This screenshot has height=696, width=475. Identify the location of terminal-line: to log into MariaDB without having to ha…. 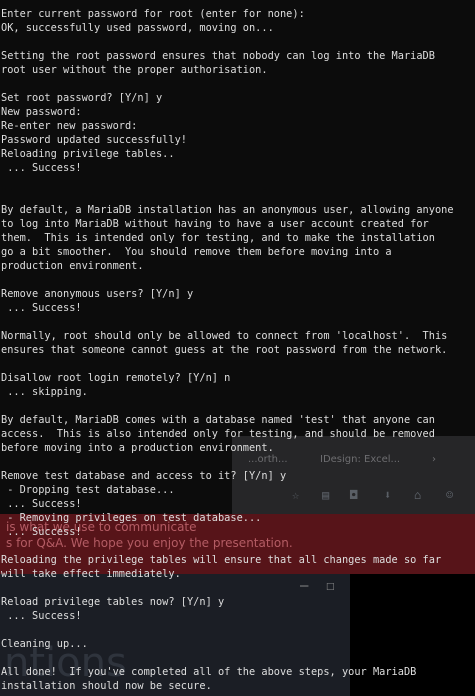
(215, 224).